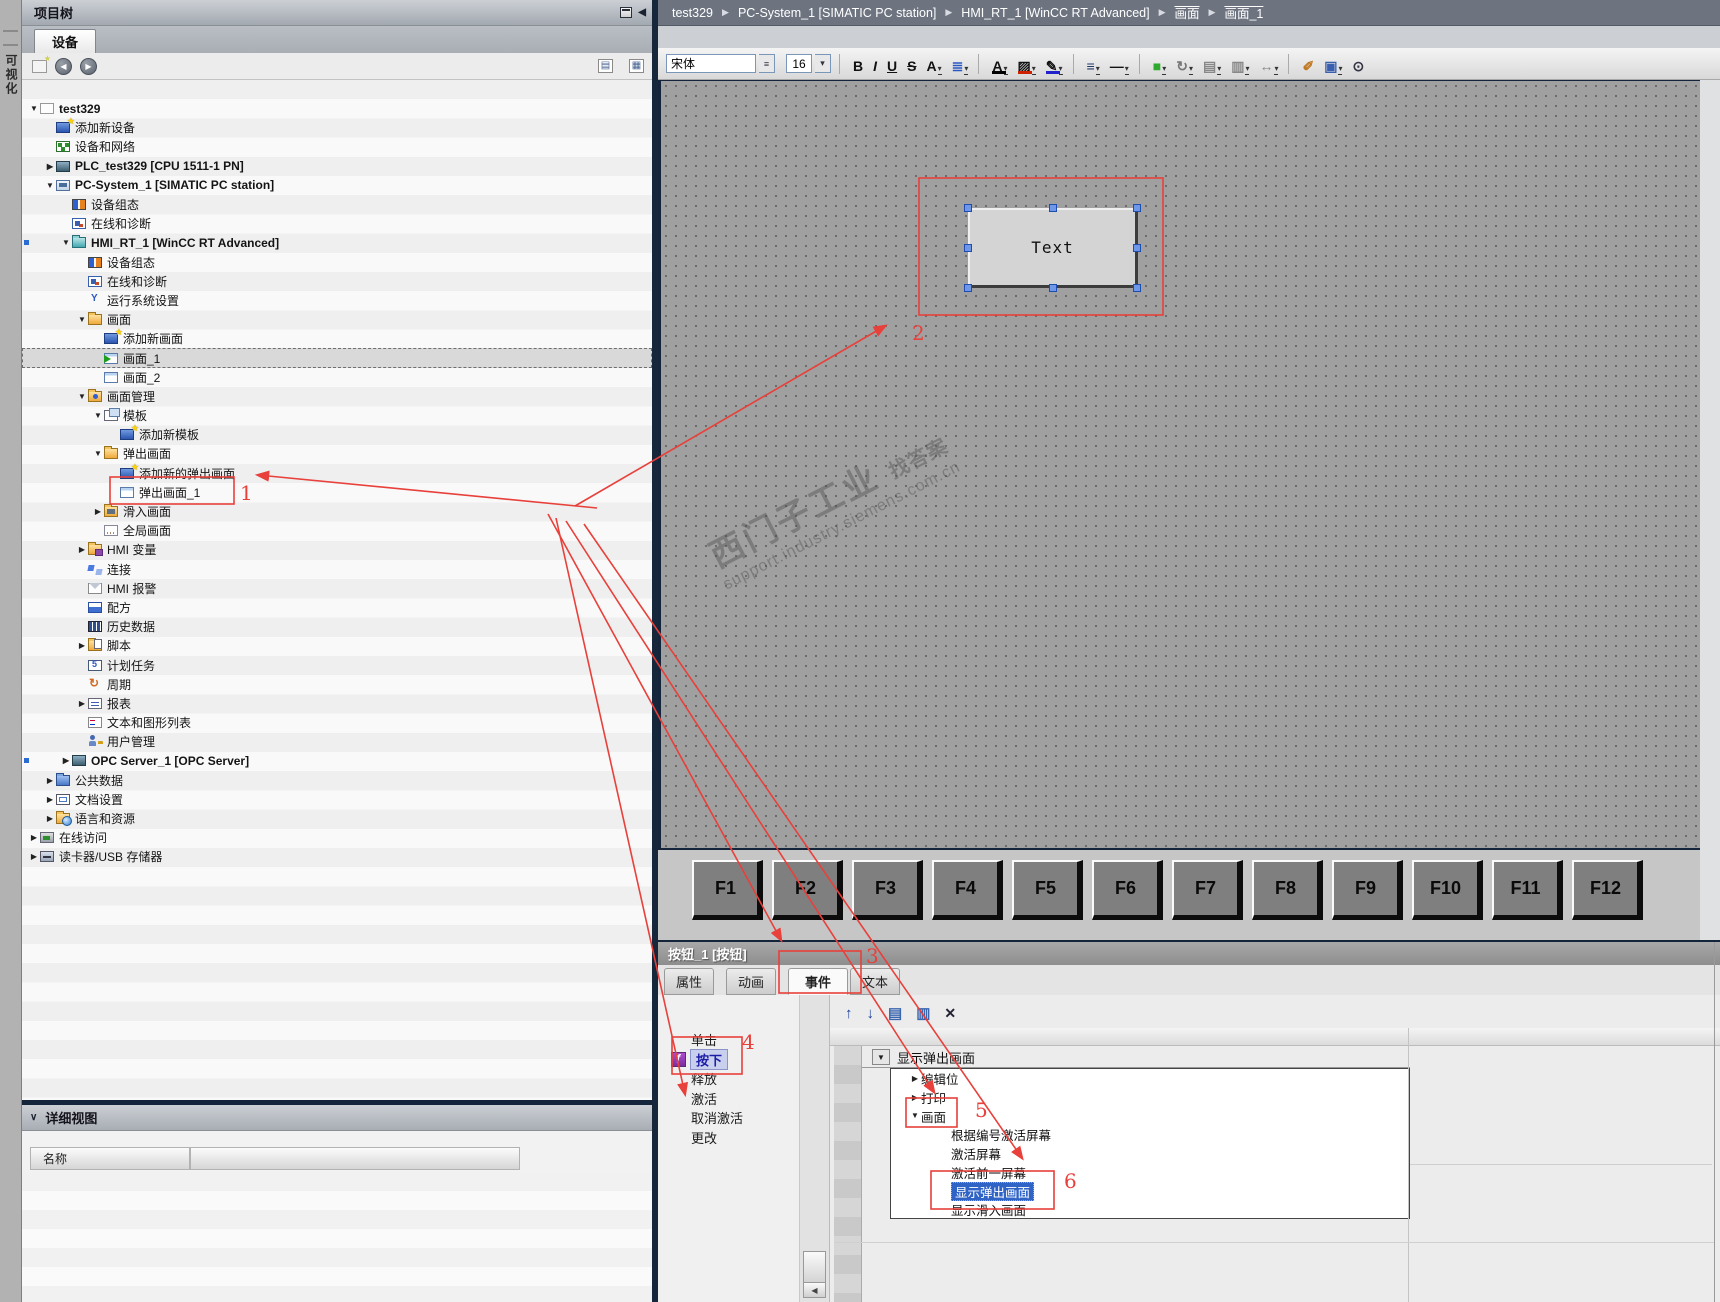  What do you see at coordinates (337, 549) in the screenshot?
I see `tree-item-HMI 变量: ▶ HMI 变量` at bounding box center [337, 549].